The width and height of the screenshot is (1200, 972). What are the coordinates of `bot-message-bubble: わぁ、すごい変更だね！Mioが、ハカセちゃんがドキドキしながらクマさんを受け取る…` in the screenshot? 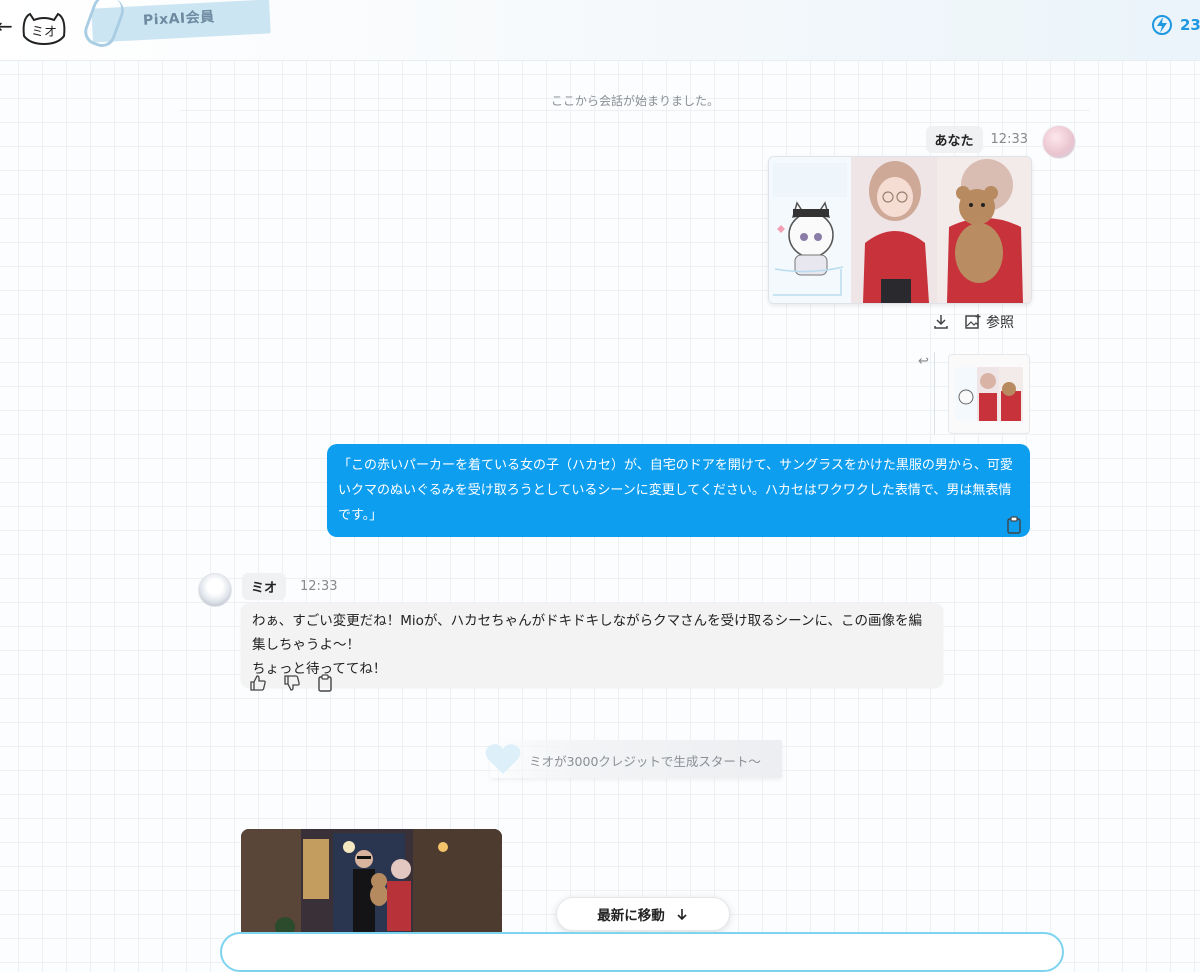 It's located at (592, 645).